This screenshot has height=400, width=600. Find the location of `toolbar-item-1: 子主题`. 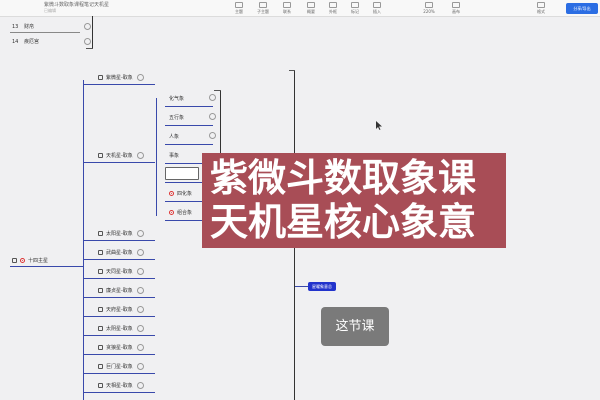

toolbar-item-1: 子主题 is located at coordinates (263, 8).